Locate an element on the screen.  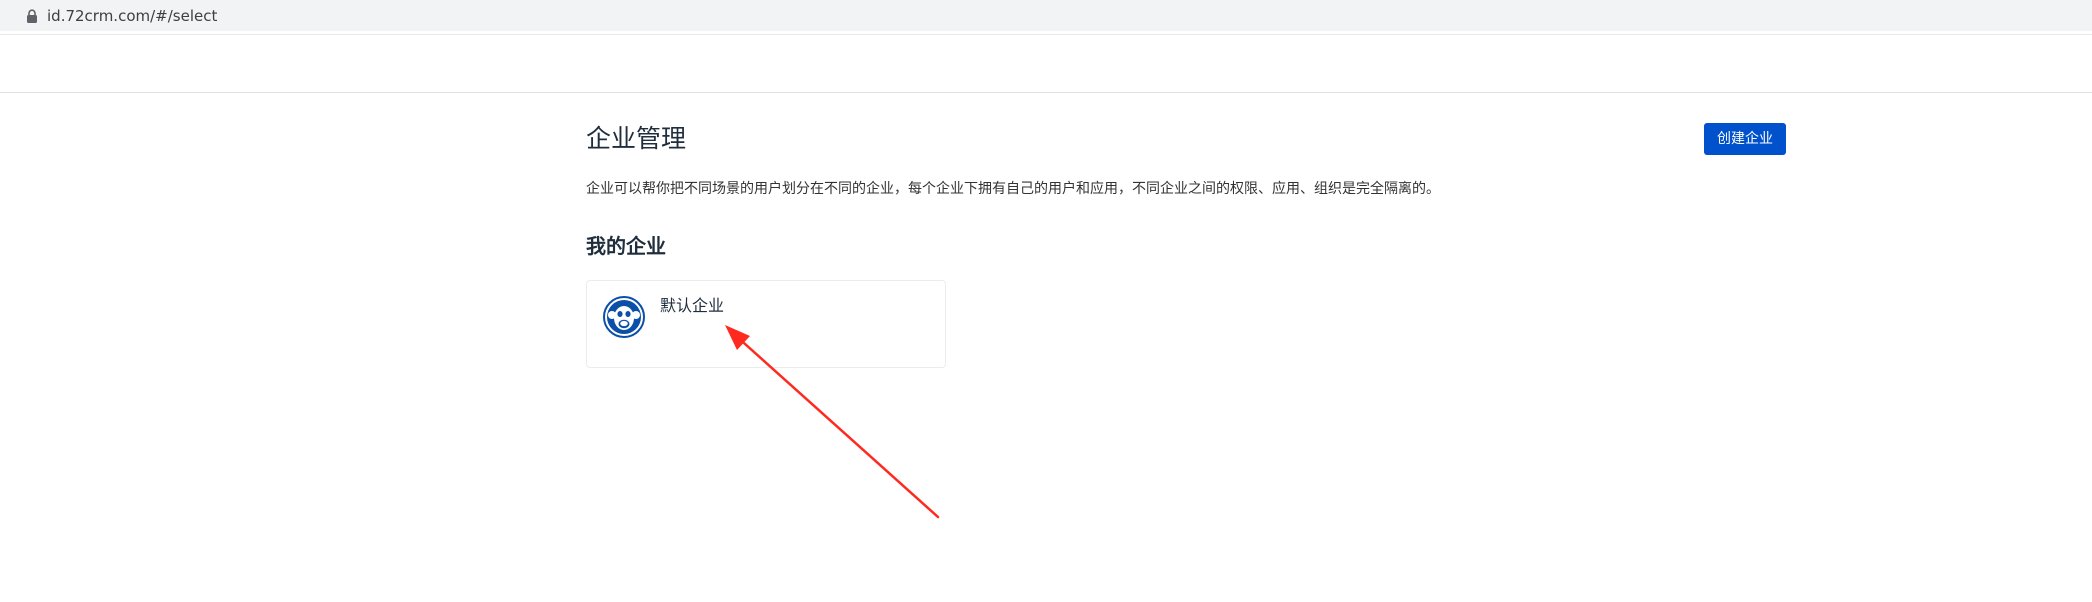
url-text: id.72crm.com/#/select is located at coordinates (132, 16).